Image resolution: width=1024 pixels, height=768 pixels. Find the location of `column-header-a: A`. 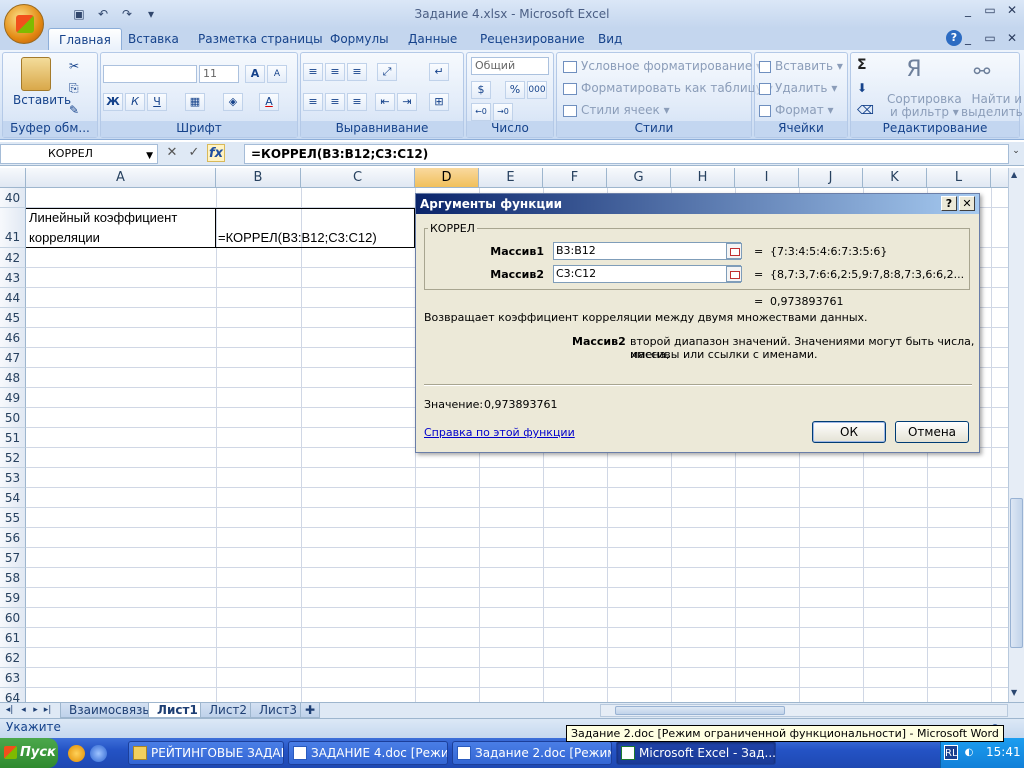

column-header-a: A is located at coordinates (121, 178).